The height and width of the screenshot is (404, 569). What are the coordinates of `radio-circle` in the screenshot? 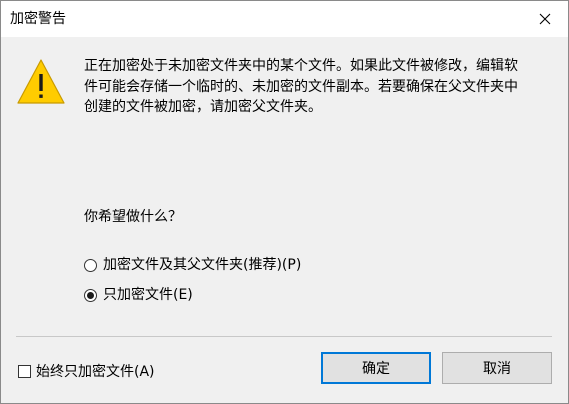 It's located at (90, 265).